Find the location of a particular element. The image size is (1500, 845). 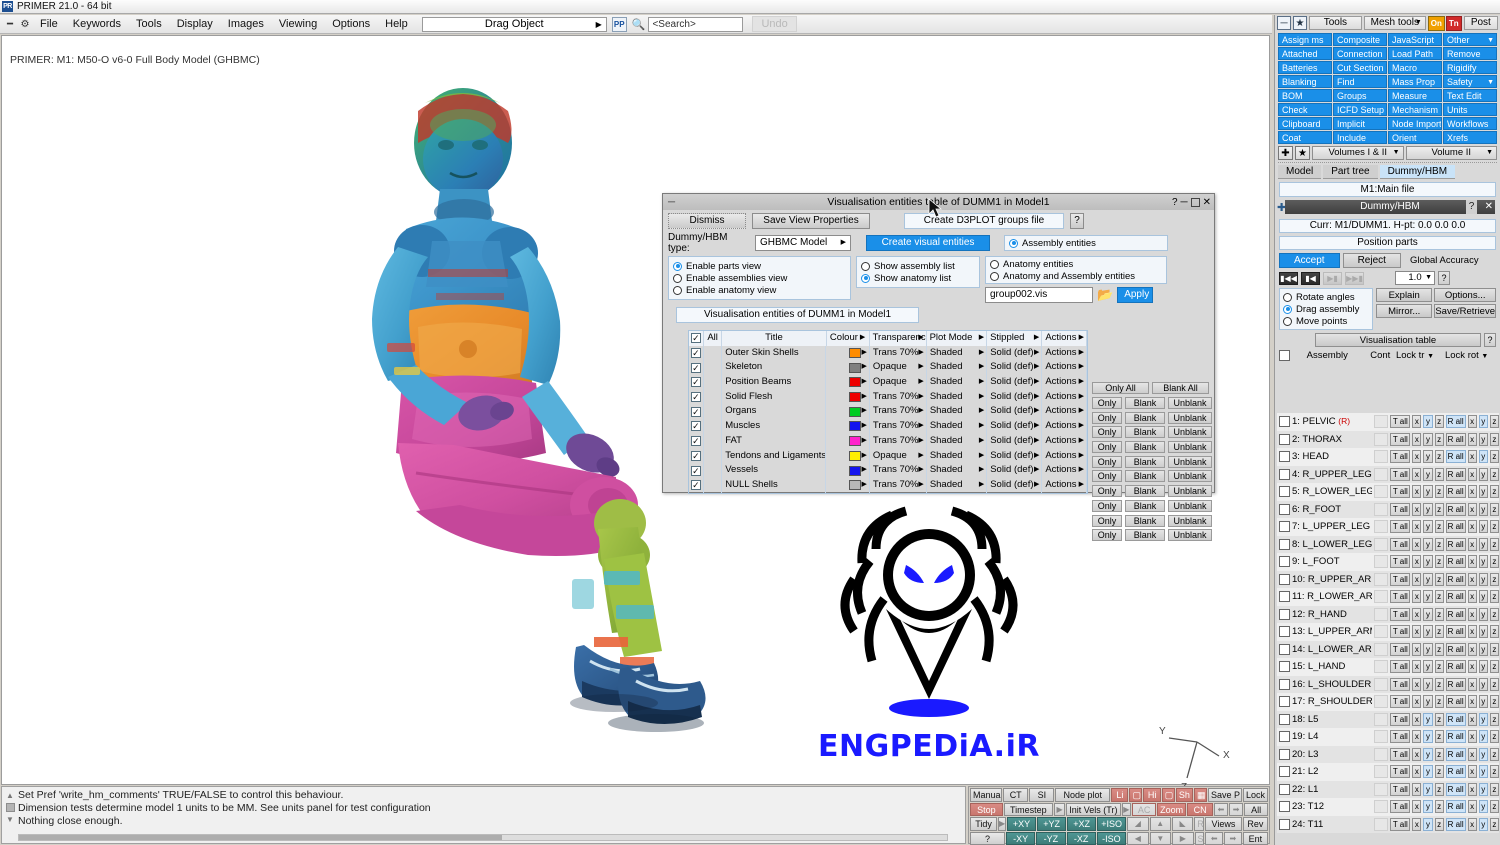

blank-button: Blank is located at coordinates (1145, 505).